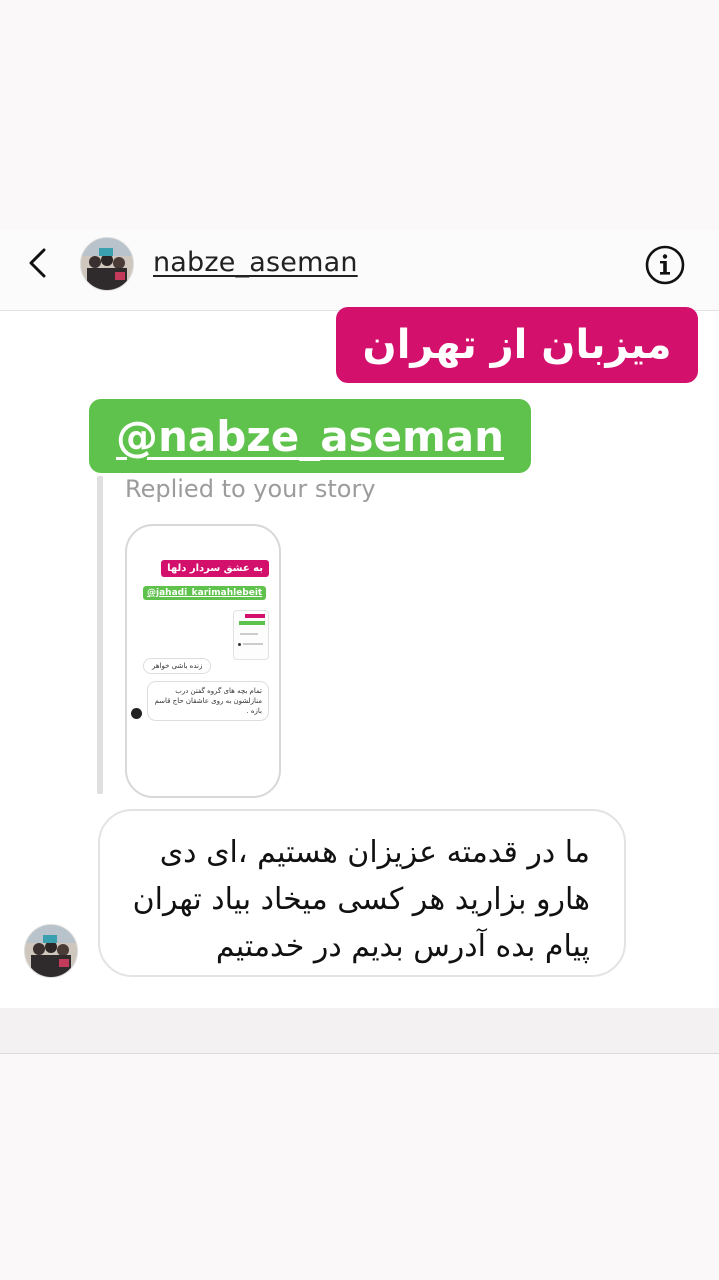 This screenshot has height=1280, width=719. I want to click on username-link: nabze_aseman, so click(255, 262).